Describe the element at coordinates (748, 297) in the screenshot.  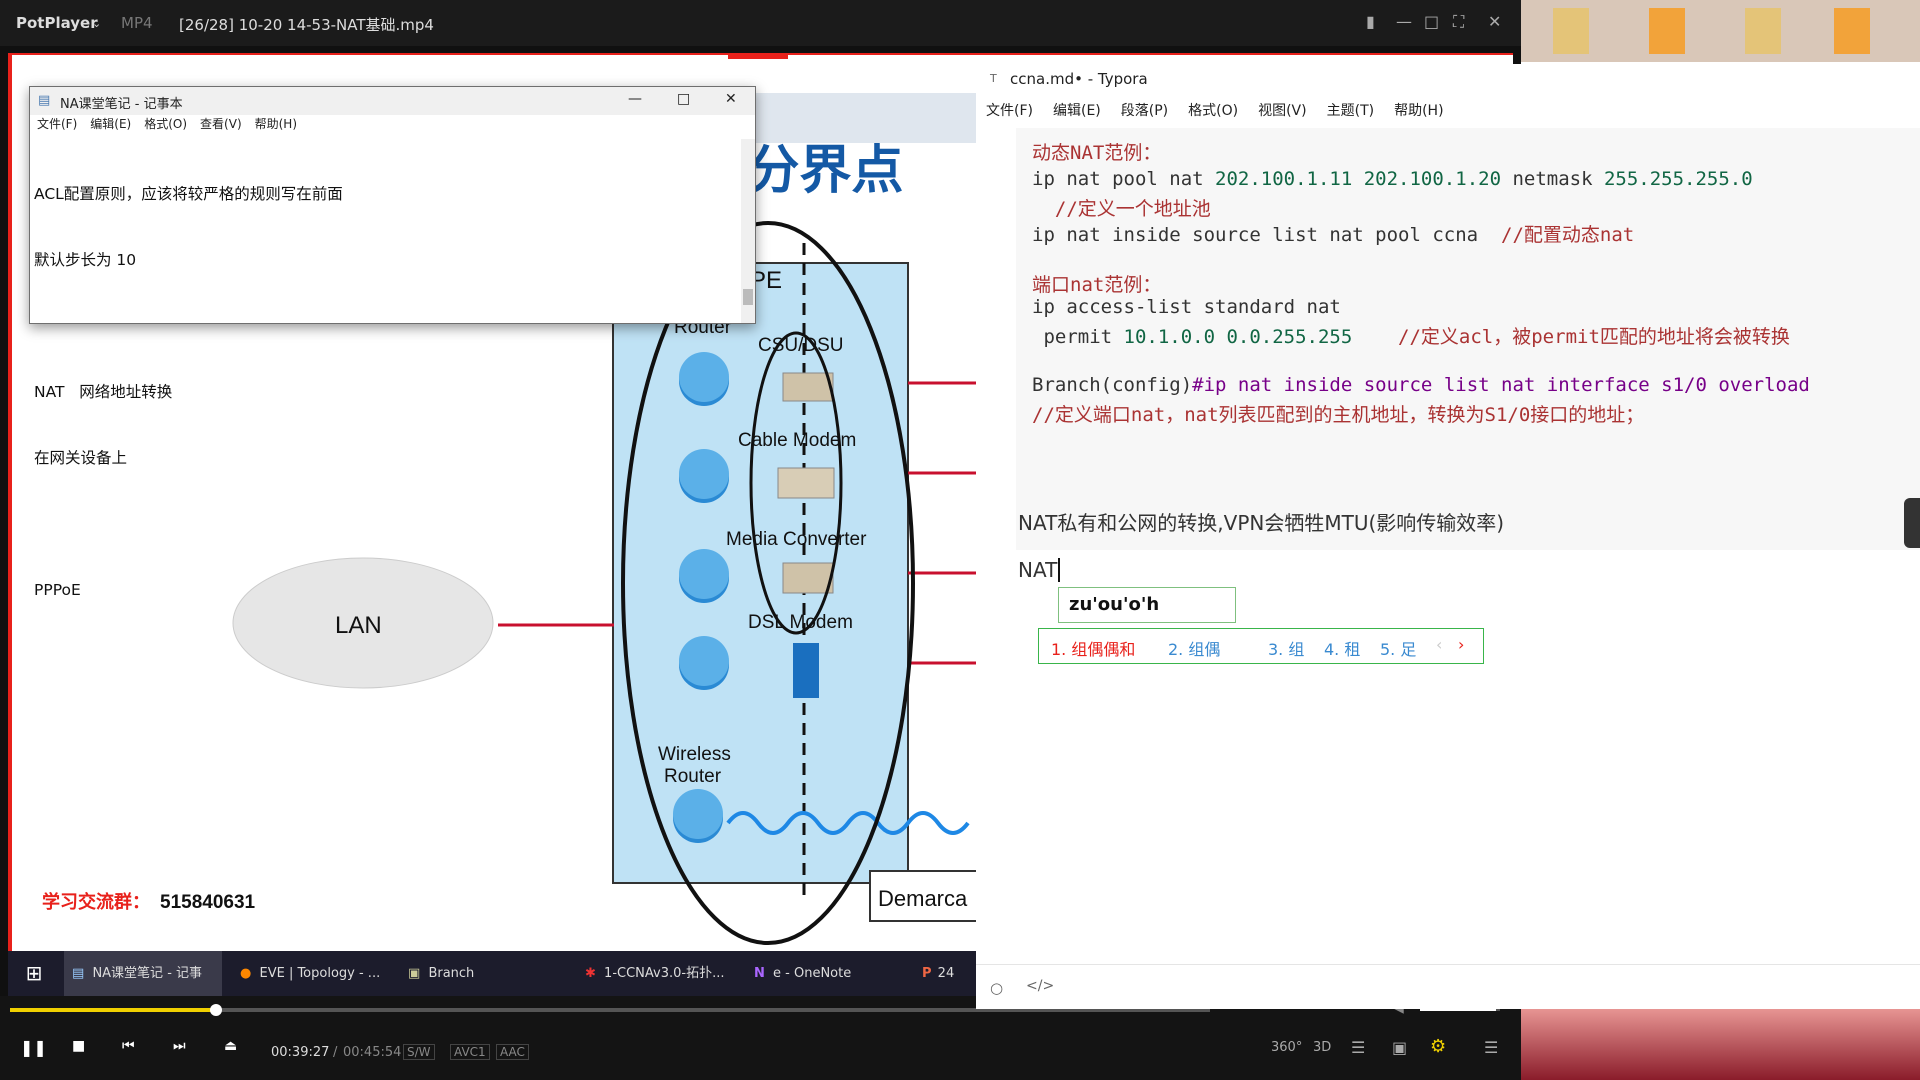
I see `scrollbar-thumb` at that location.